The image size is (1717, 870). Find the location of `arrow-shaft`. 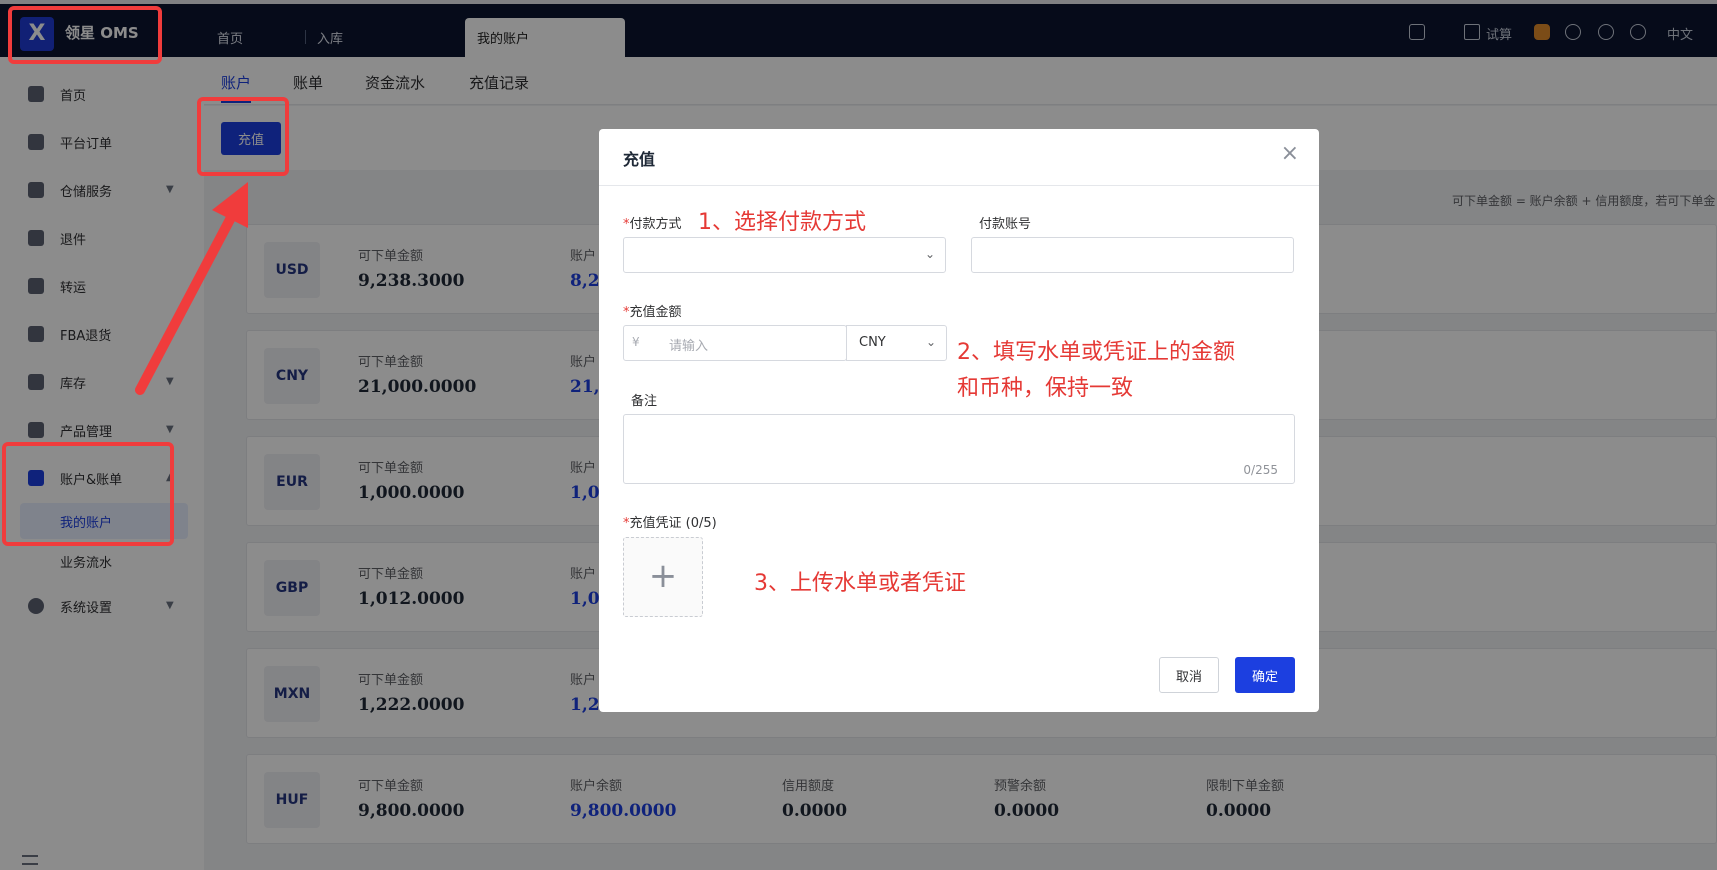

arrow-shaft is located at coordinates (187, 300).